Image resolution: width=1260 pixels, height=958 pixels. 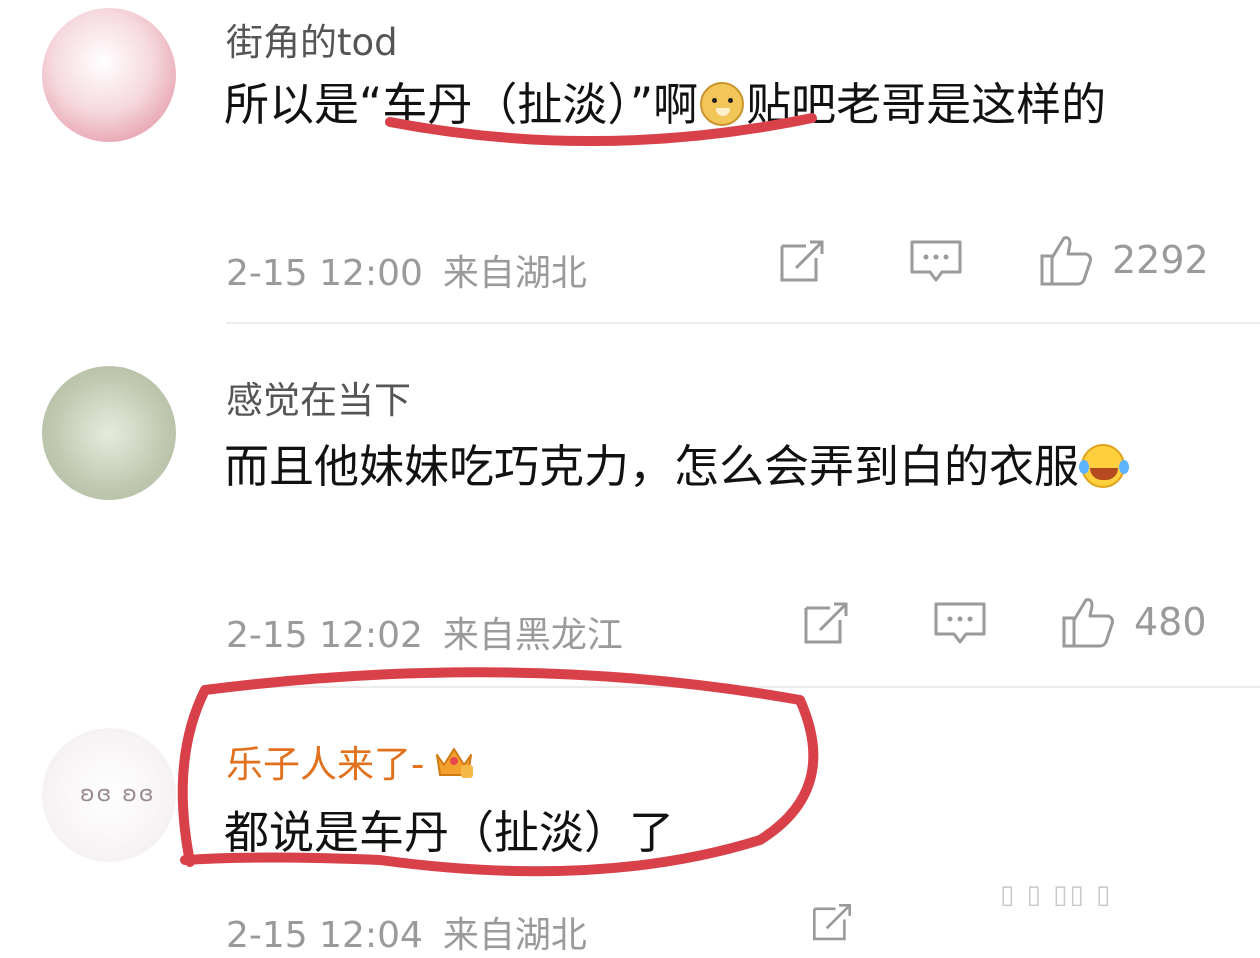 I want to click on comment-text-part: 贴吧老哥是这样的, so click(x=926, y=104).